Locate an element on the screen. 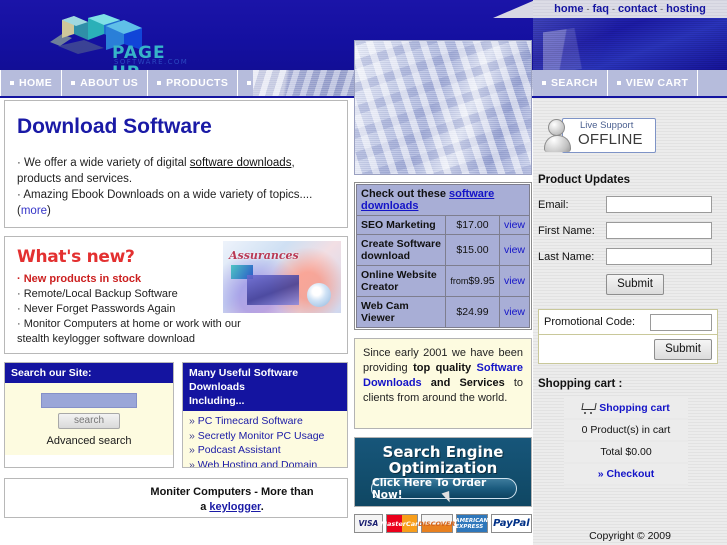 This screenshot has width=727, height=545. search-input is located at coordinates (89, 400).